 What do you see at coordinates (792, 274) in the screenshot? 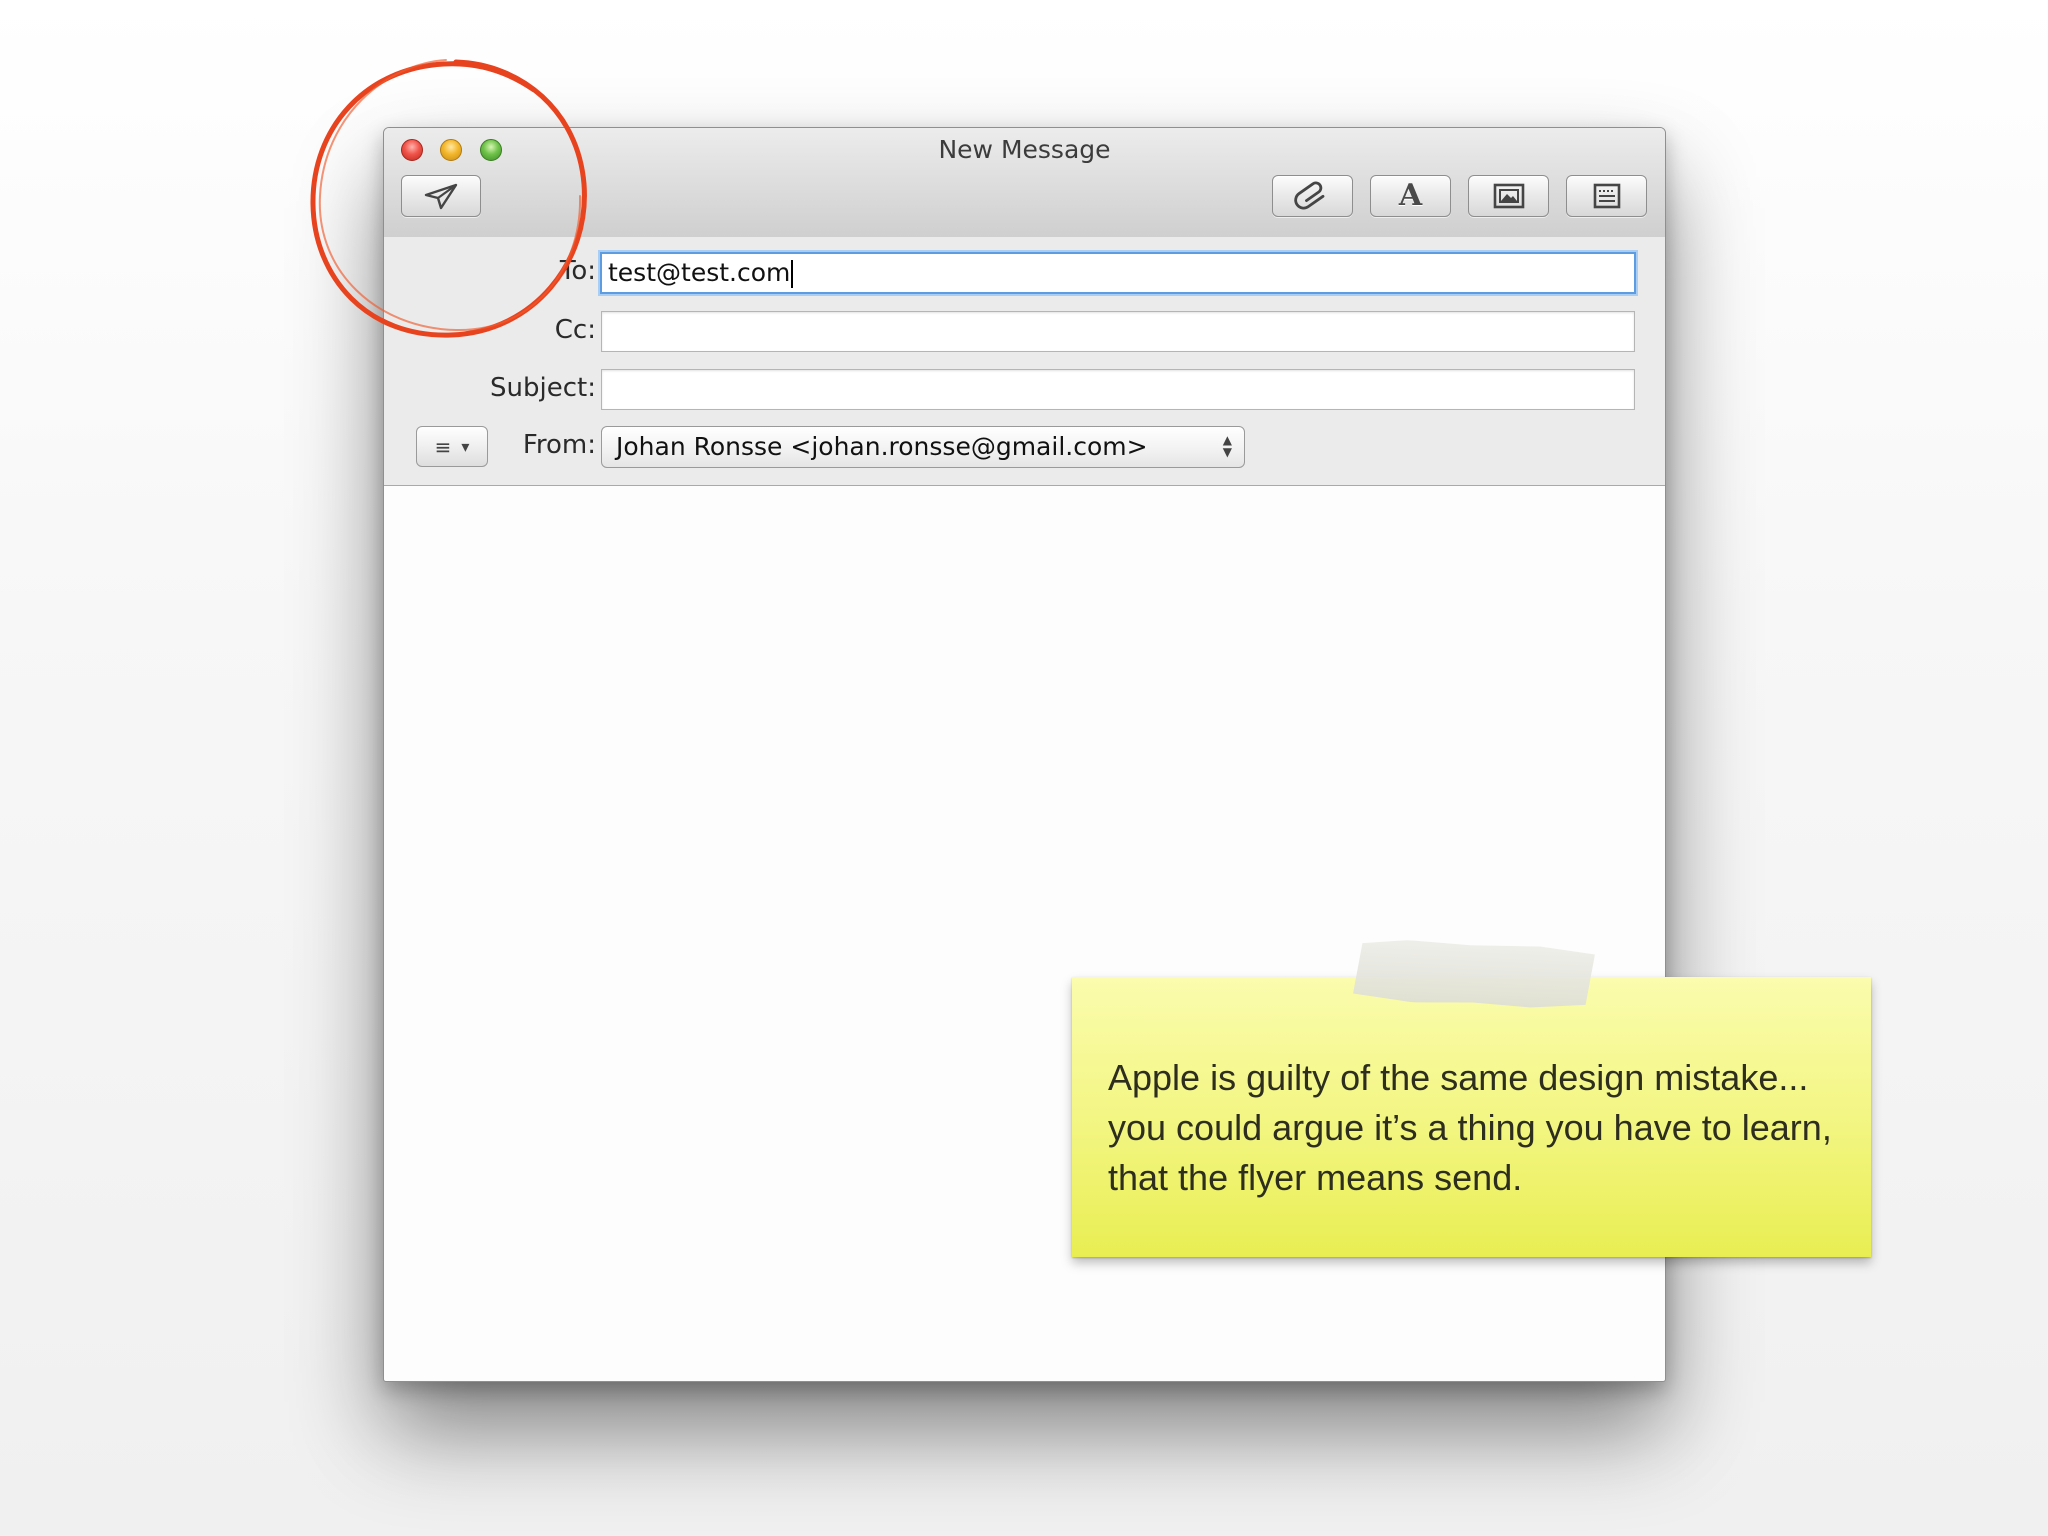
I see `text-caret` at bounding box center [792, 274].